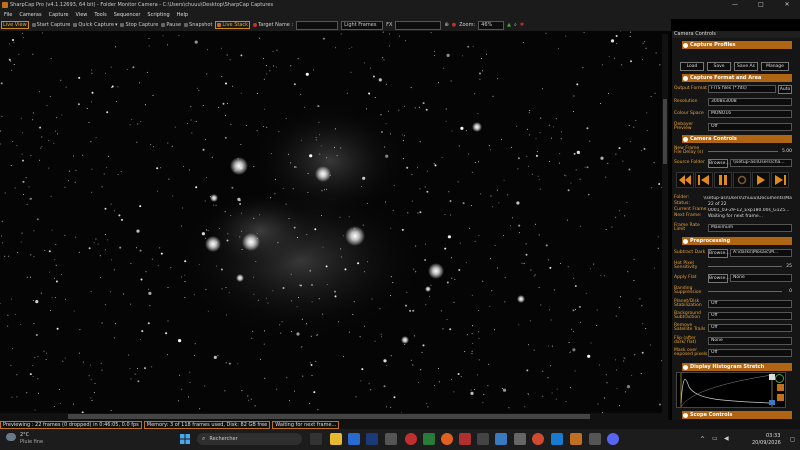 Image resolution: width=800 pixels, height=450 pixels. What do you see at coordinates (742, 89) in the screenshot?
I see `output-format-select: FITS files (*.fits)` at bounding box center [742, 89].